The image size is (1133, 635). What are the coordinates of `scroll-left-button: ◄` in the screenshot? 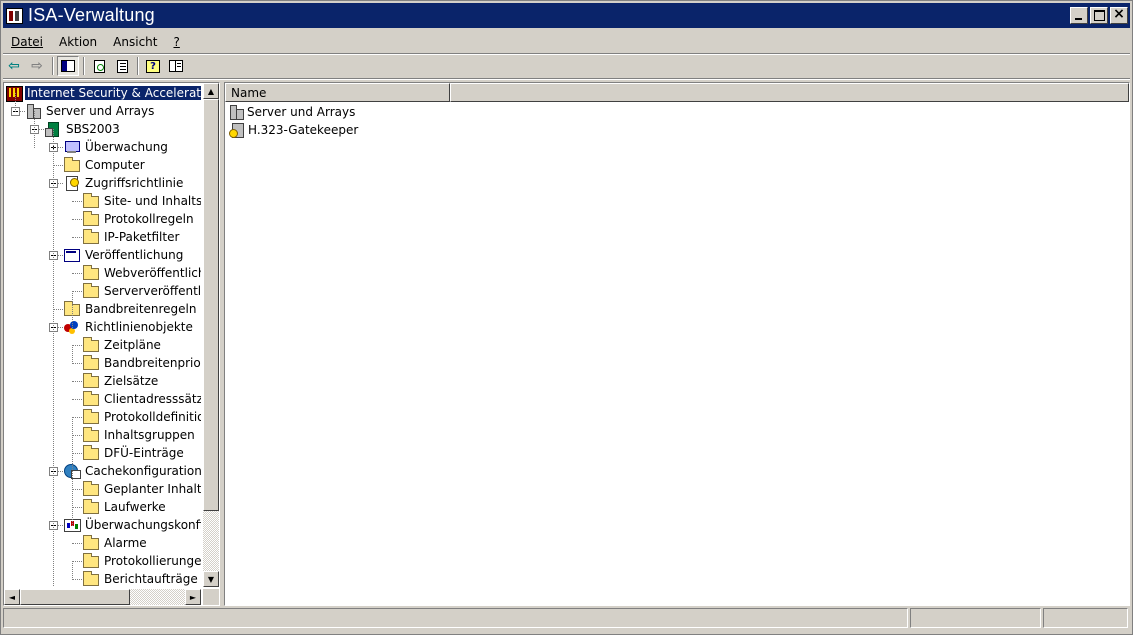 It's located at (12, 597).